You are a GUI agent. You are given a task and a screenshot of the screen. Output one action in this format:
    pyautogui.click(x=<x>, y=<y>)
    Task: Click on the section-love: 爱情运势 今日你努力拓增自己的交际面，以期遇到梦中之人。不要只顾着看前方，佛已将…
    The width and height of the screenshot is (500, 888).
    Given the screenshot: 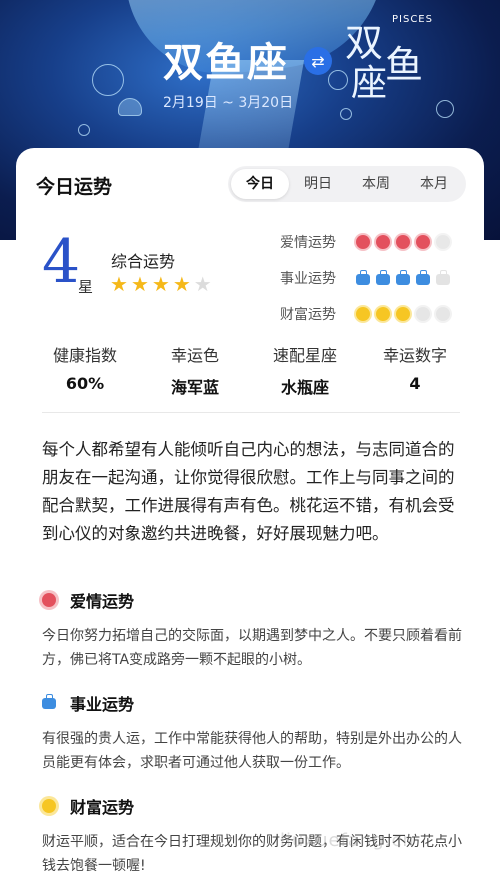 What is the action you would take?
    pyautogui.click(x=252, y=630)
    